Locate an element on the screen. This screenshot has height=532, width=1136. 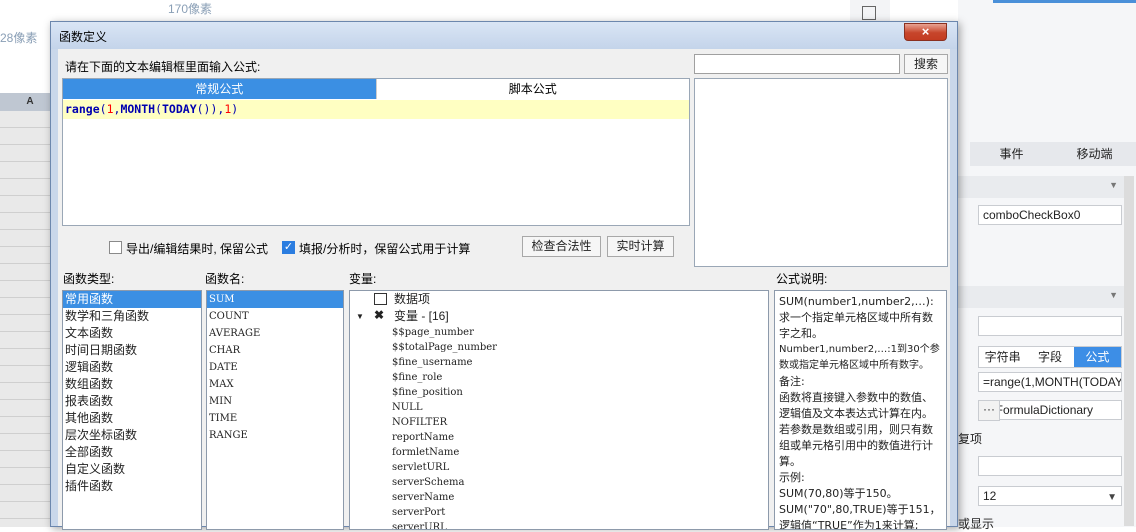
formula-value-input: =range(1,MONTH(TODAY is located at coordinates (1050, 382).